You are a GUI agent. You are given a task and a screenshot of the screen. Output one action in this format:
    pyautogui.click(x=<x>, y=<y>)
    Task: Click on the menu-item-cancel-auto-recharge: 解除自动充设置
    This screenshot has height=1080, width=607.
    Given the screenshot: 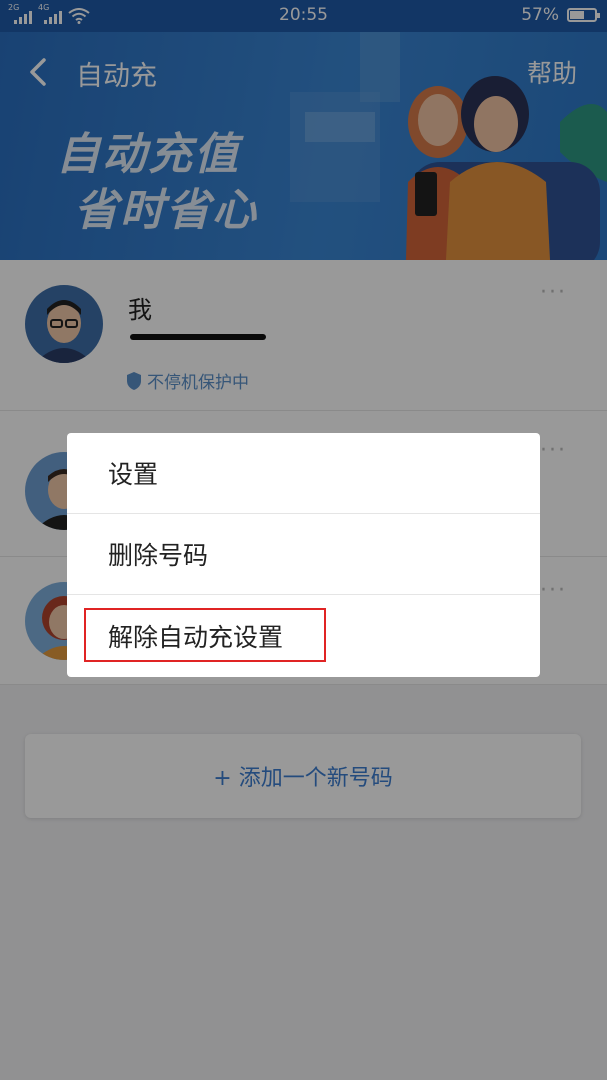 What is the action you would take?
    pyautogui.click(x=303, y=635)
    